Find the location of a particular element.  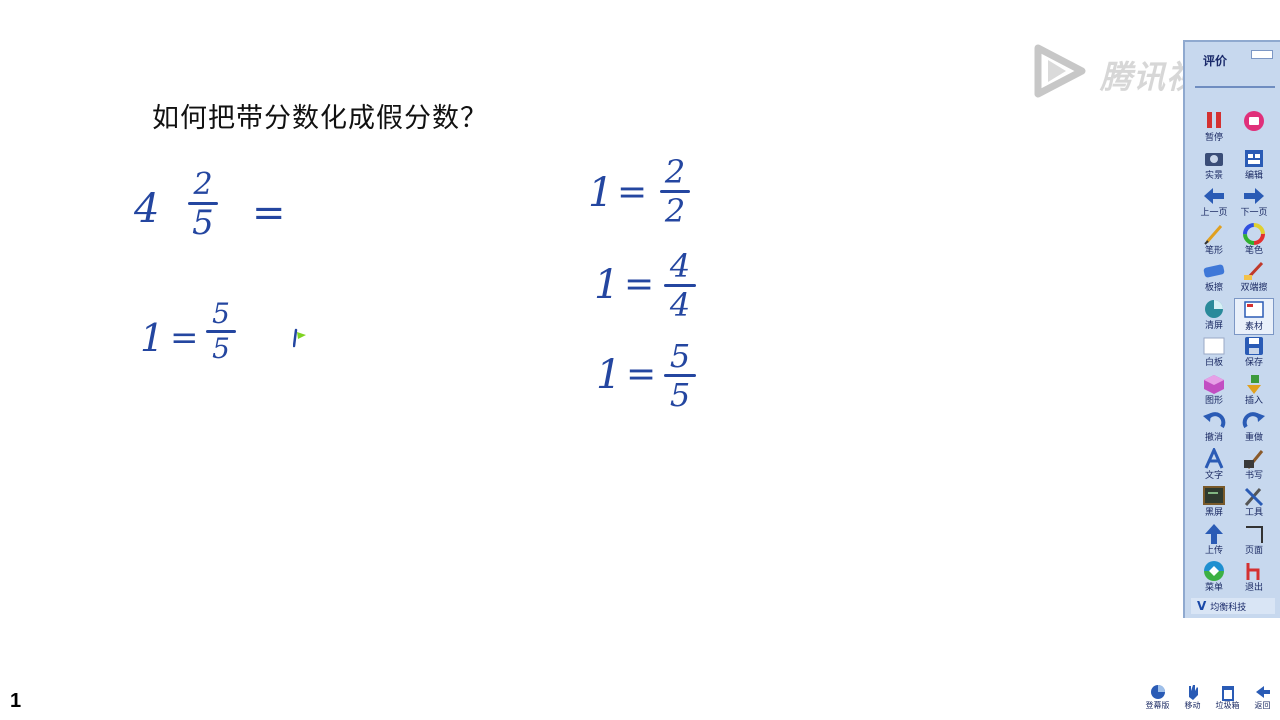

clear-screen-button: 清屏 is located at coordinates (1214, 317).